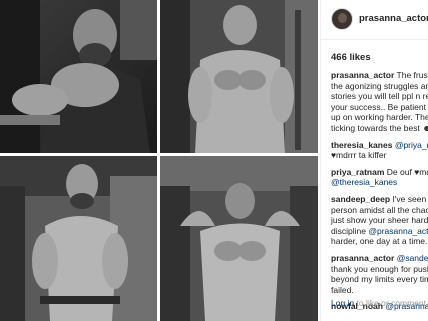 The height and width of the screenshot is (321, 428). I want to click on login-text: to like or comment., so click(392, 303).